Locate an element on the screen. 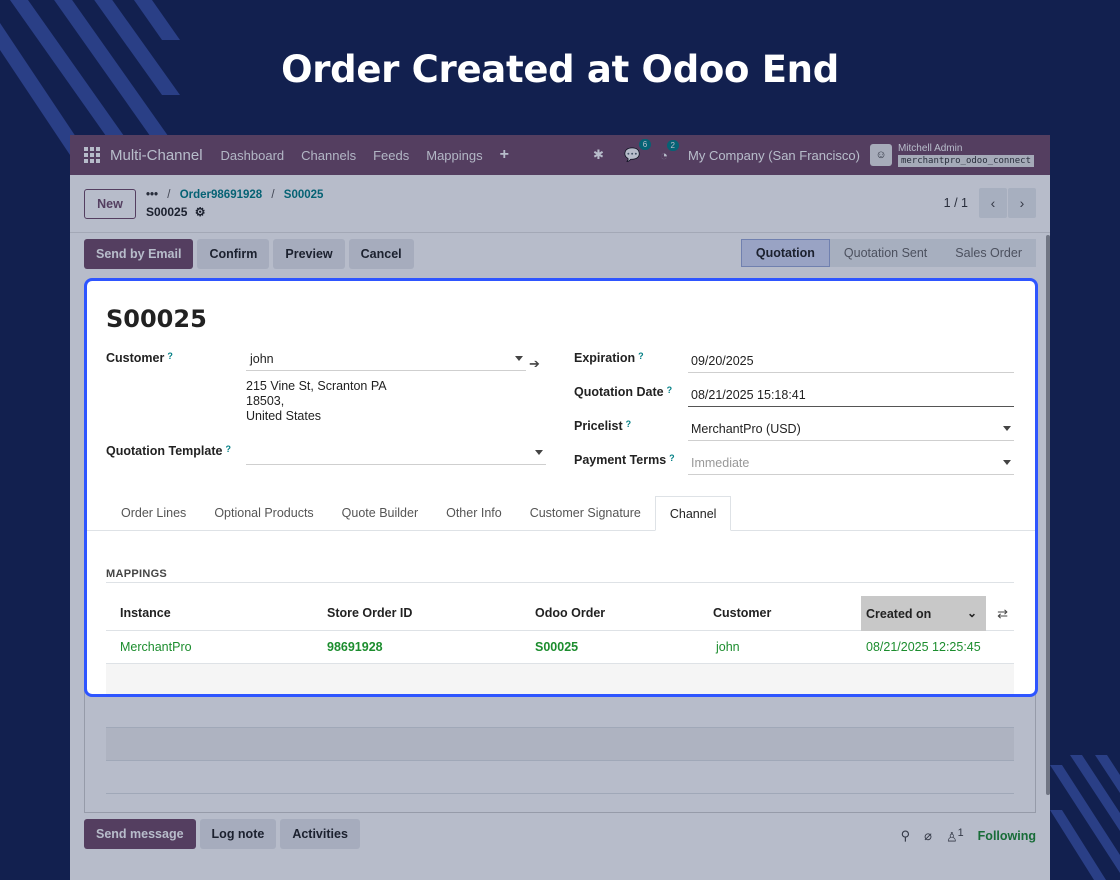 The image size is (1120, 880). pager: 1 / 1 ‹ › is located at coordinates (990, 203).